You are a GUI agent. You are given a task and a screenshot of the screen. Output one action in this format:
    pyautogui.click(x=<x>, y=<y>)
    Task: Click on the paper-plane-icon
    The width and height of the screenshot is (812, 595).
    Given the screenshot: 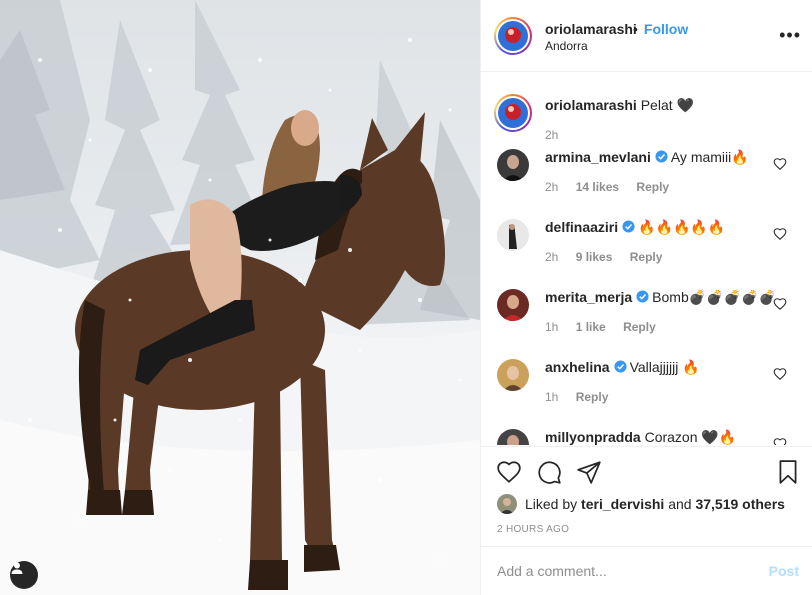 What is the action you would take?
    pyautogui.click(x=589, y=472)
    